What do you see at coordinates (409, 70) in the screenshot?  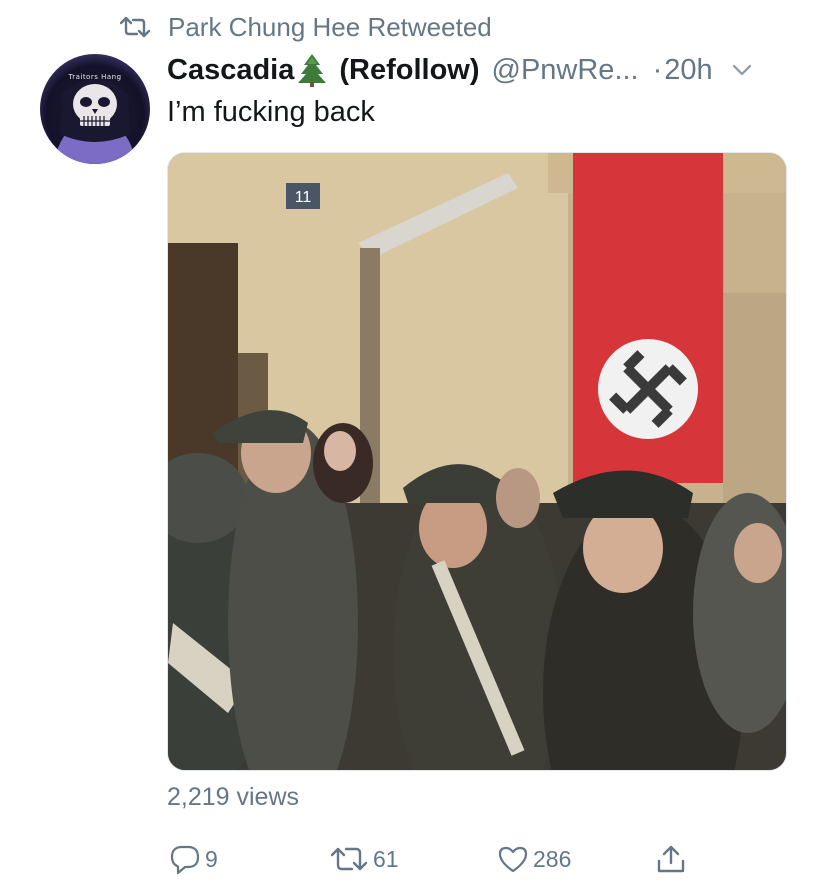 I see `display-name-suffix: (Refollow)` at bounding box center [409, 70].